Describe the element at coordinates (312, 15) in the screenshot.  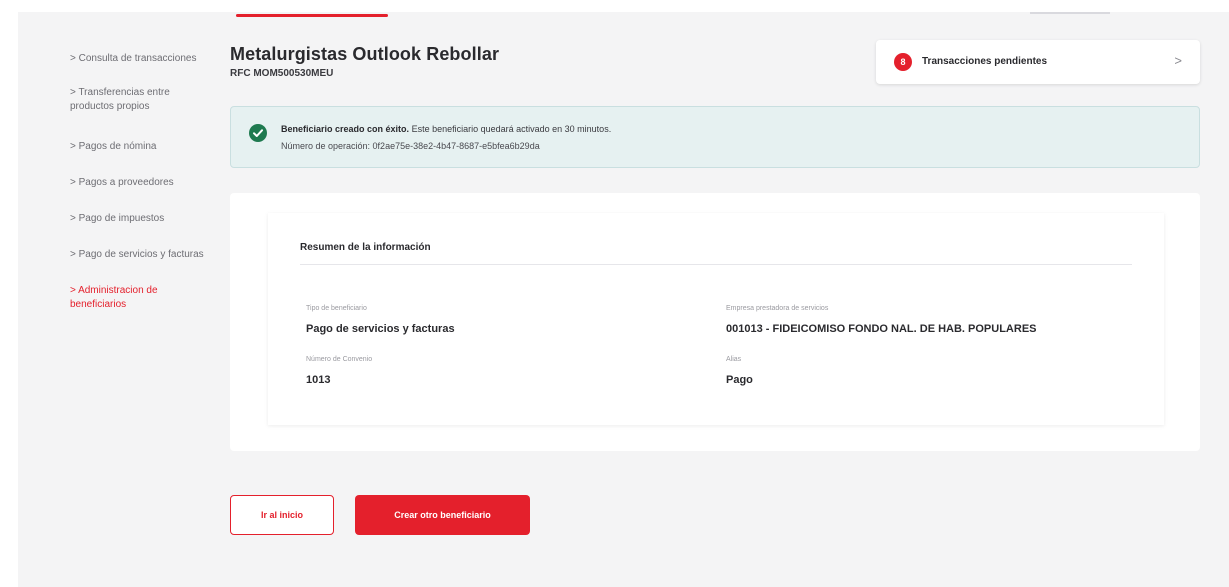
I see `active-top-tab-indicator` at that location.